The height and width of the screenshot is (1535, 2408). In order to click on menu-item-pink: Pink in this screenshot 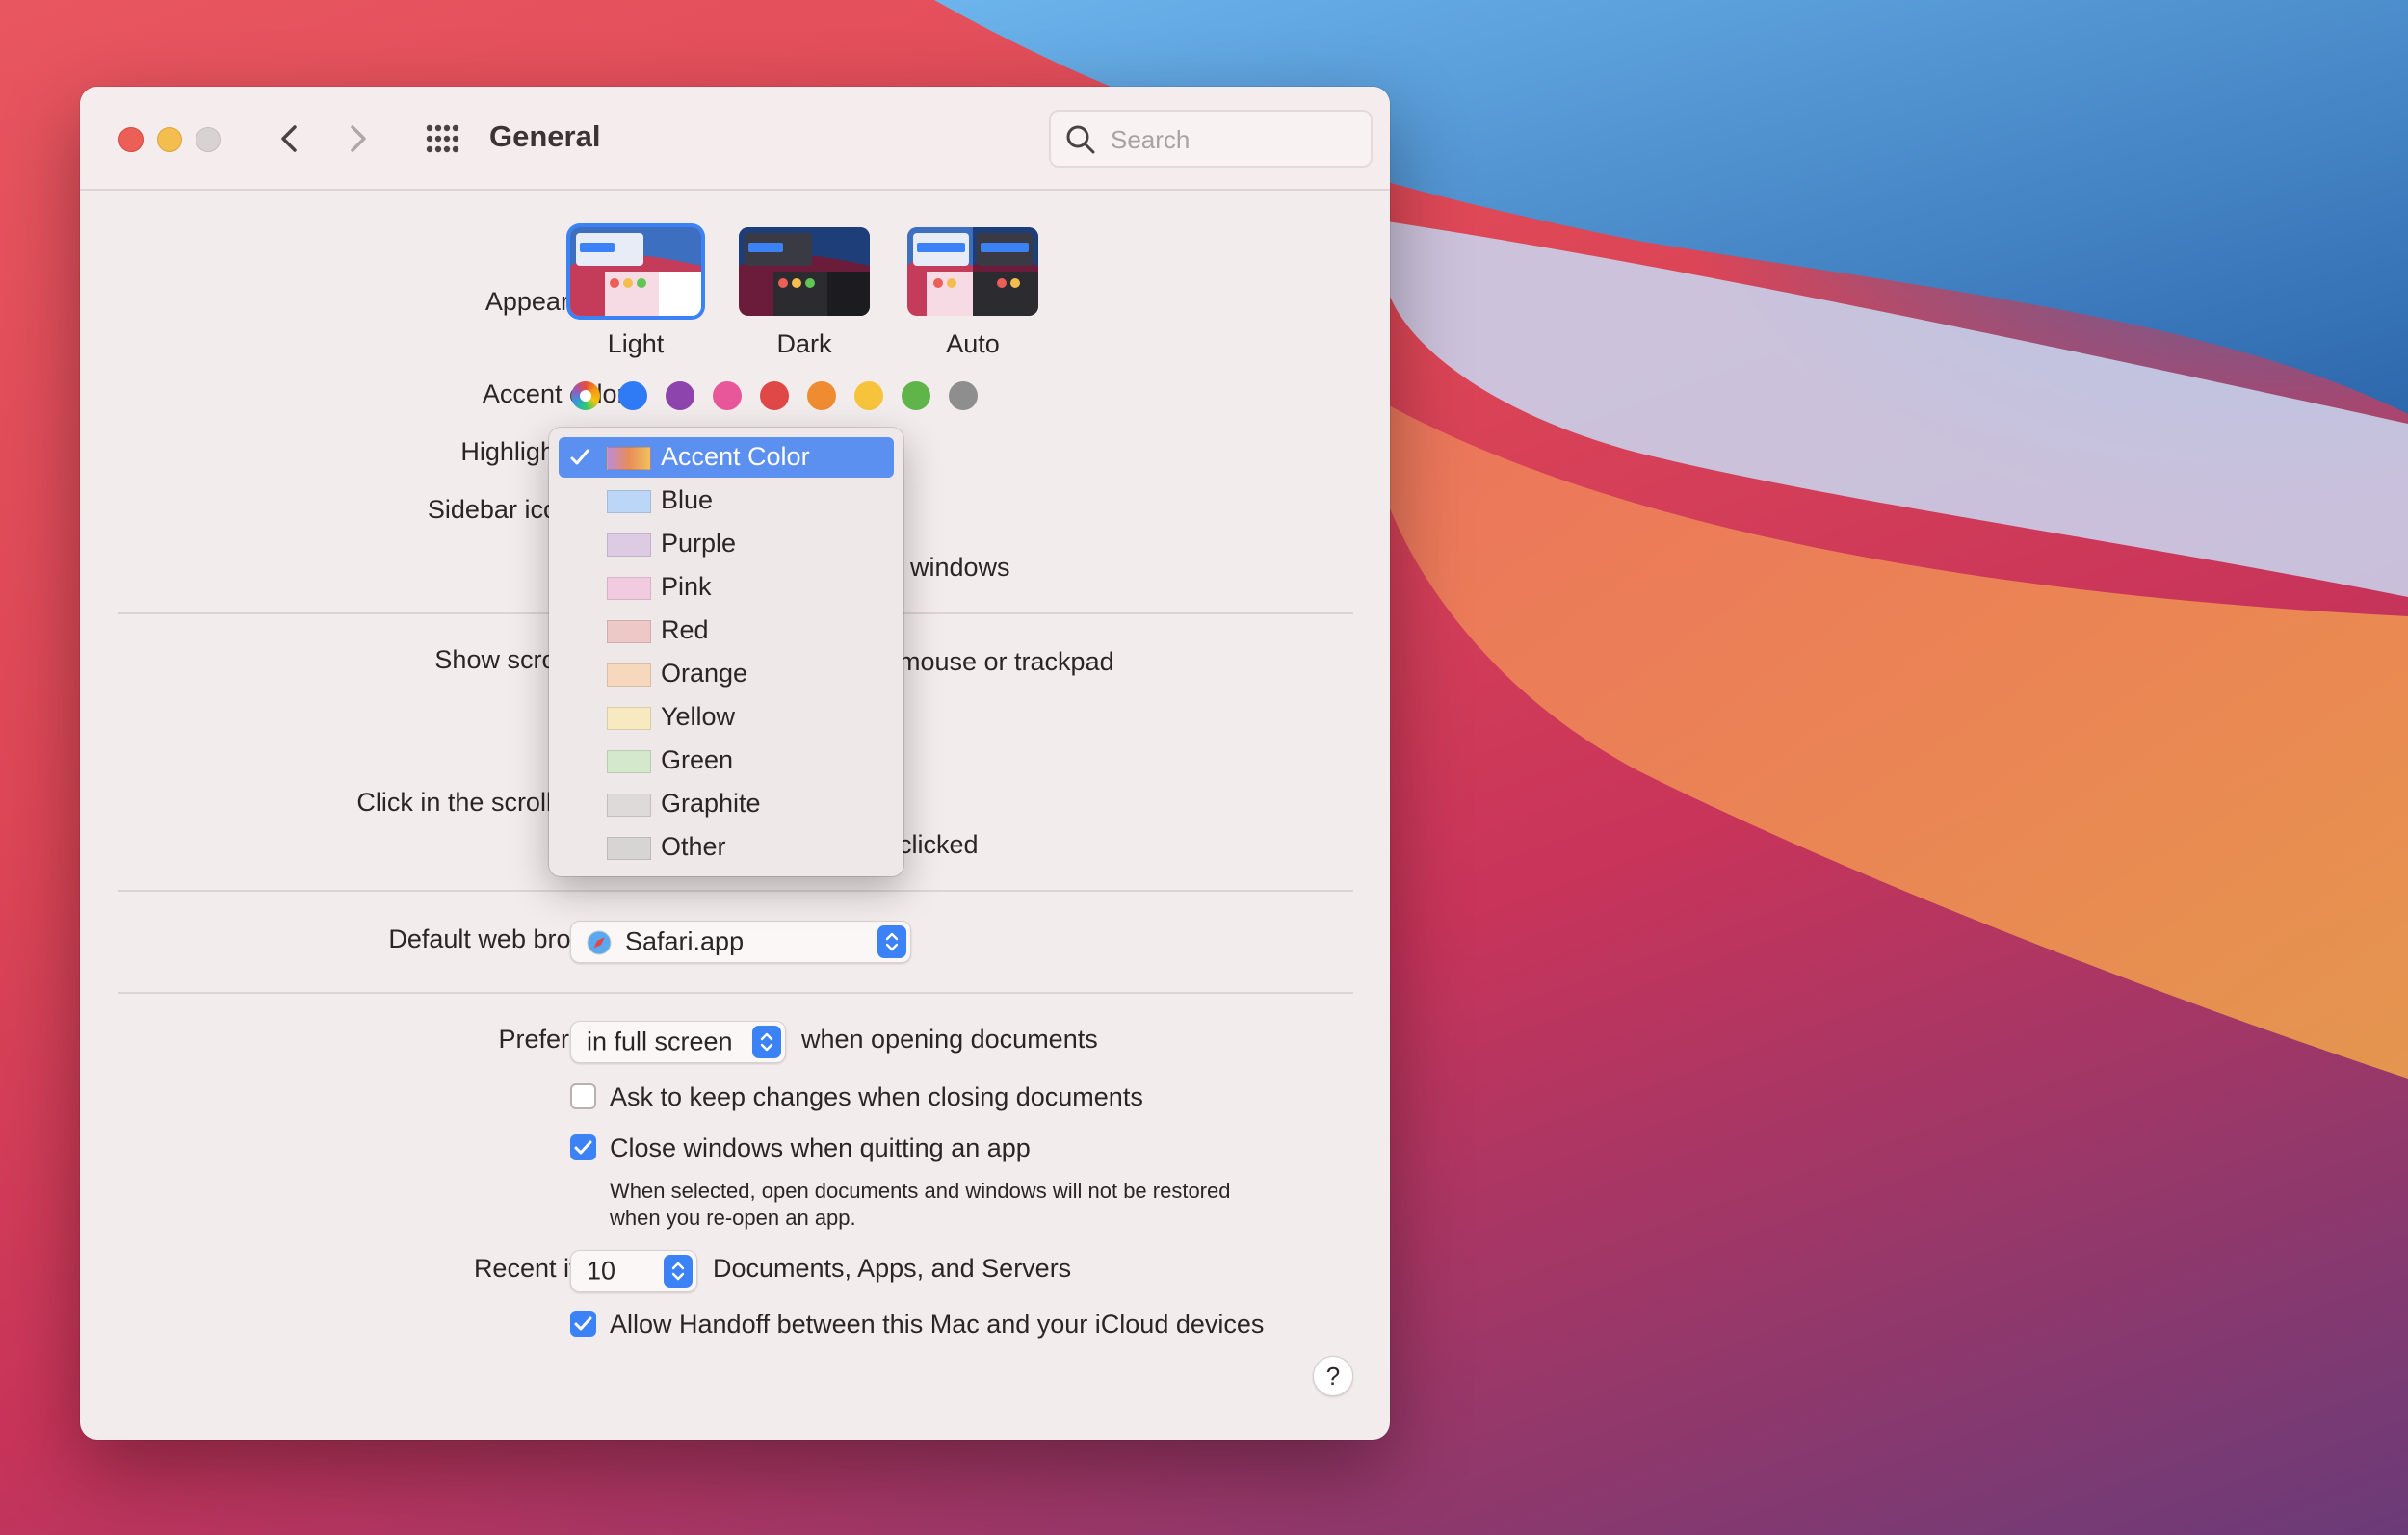, I will do `click(726, 587)`.